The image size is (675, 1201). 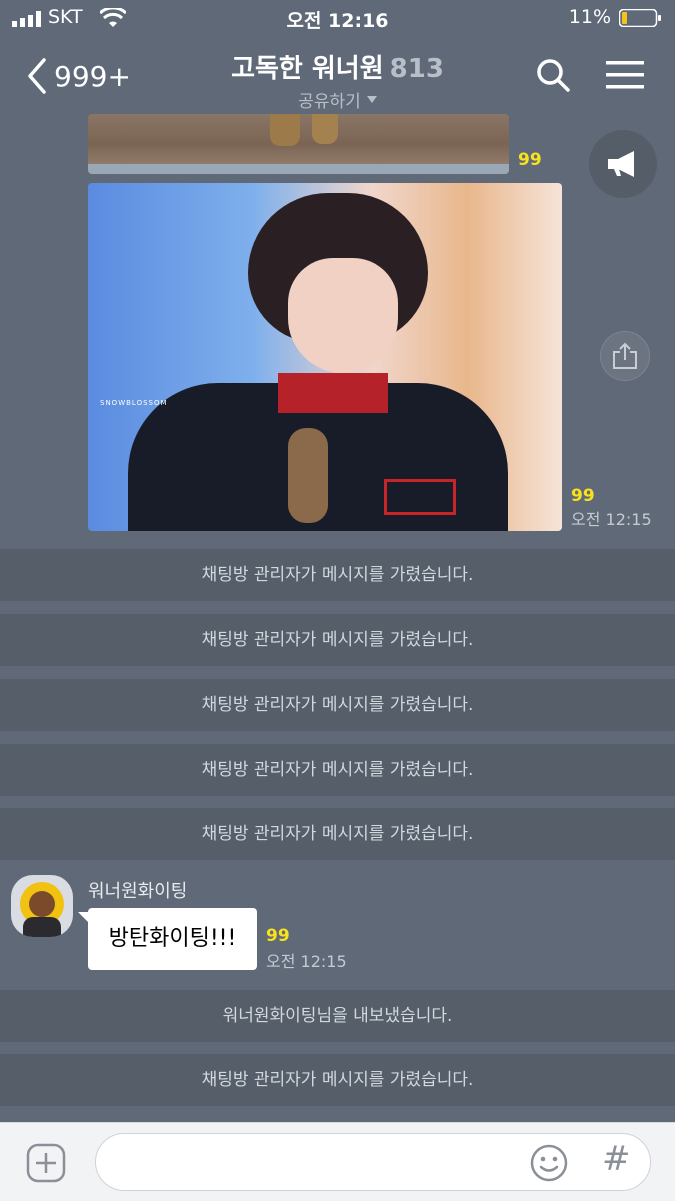 I want to click on avatar, so click(x=42, y=906).